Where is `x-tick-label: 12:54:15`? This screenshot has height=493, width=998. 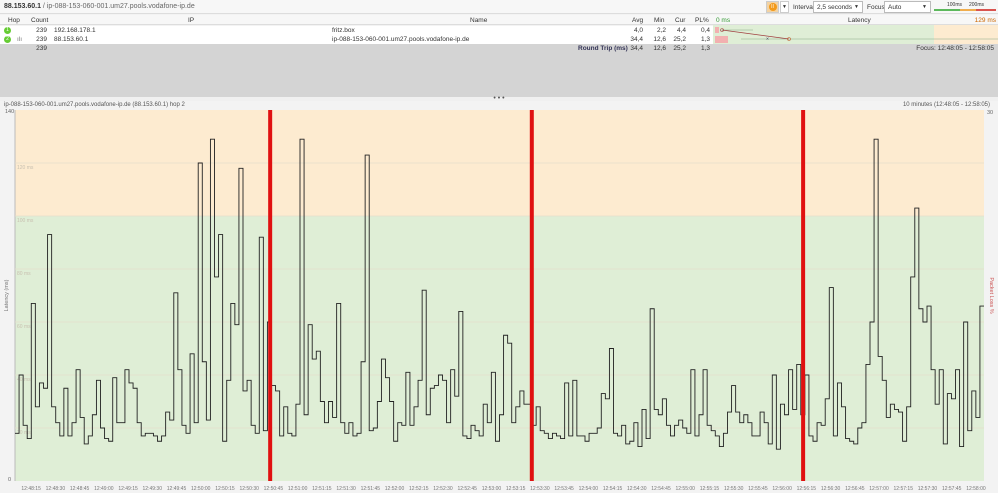 x-tick-label: 12:54:15 is located at coordinates (613, 489).